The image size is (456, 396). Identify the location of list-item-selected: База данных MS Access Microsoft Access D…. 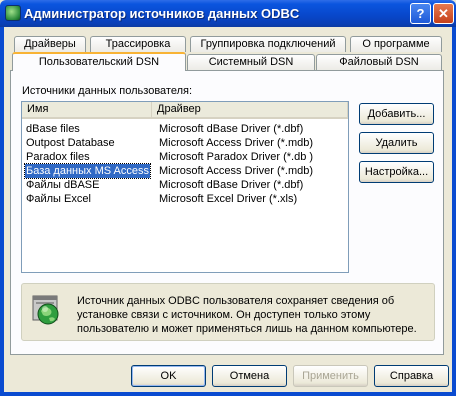
(185, 171).